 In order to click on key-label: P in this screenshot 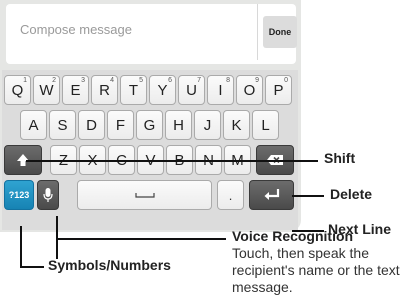, I will do `click(278, 90)`.